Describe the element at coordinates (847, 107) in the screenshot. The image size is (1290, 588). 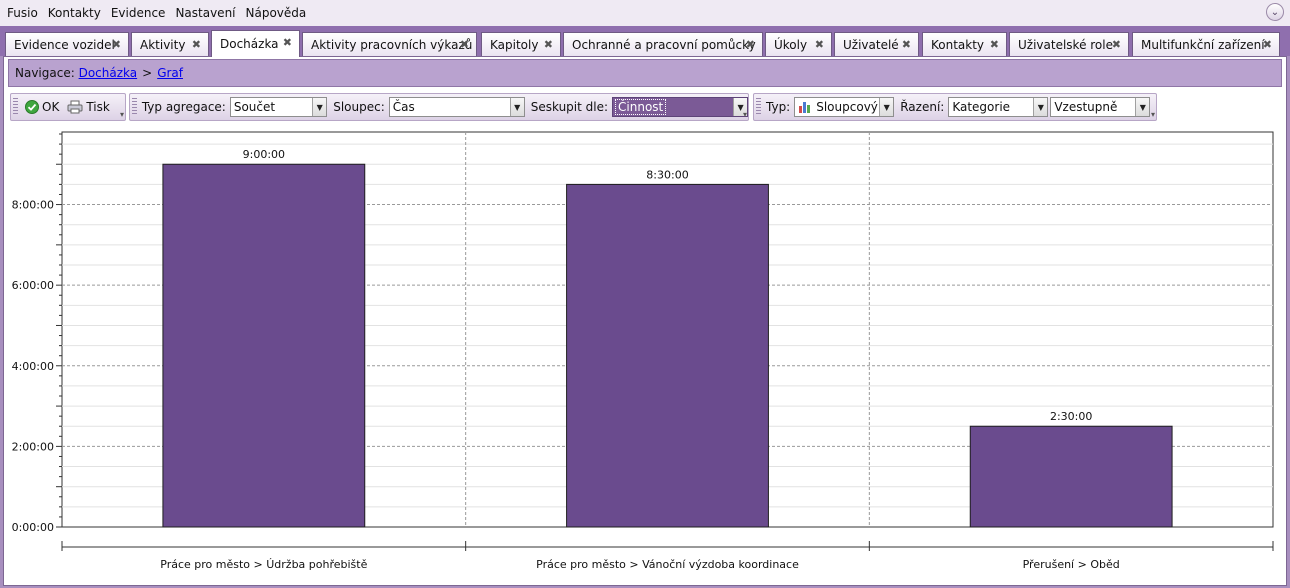
I see `type-value: Sloupcový` at that location.